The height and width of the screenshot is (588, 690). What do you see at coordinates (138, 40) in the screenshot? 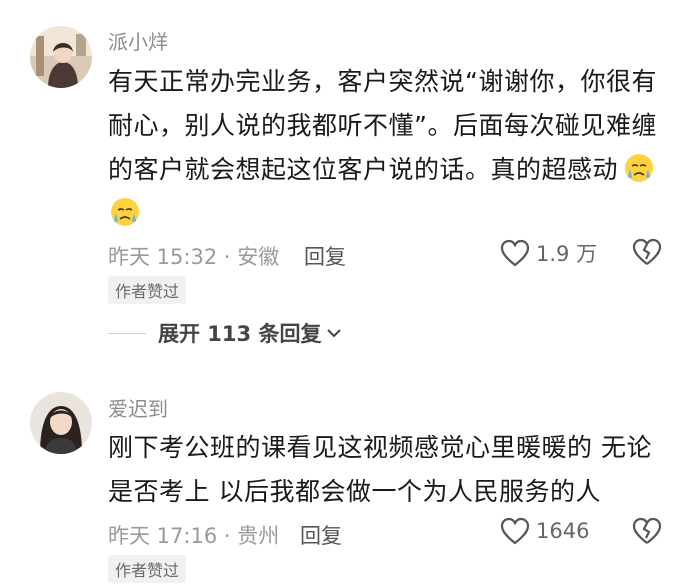
I see `username: 派小烊` at bounding box center [138, 40].